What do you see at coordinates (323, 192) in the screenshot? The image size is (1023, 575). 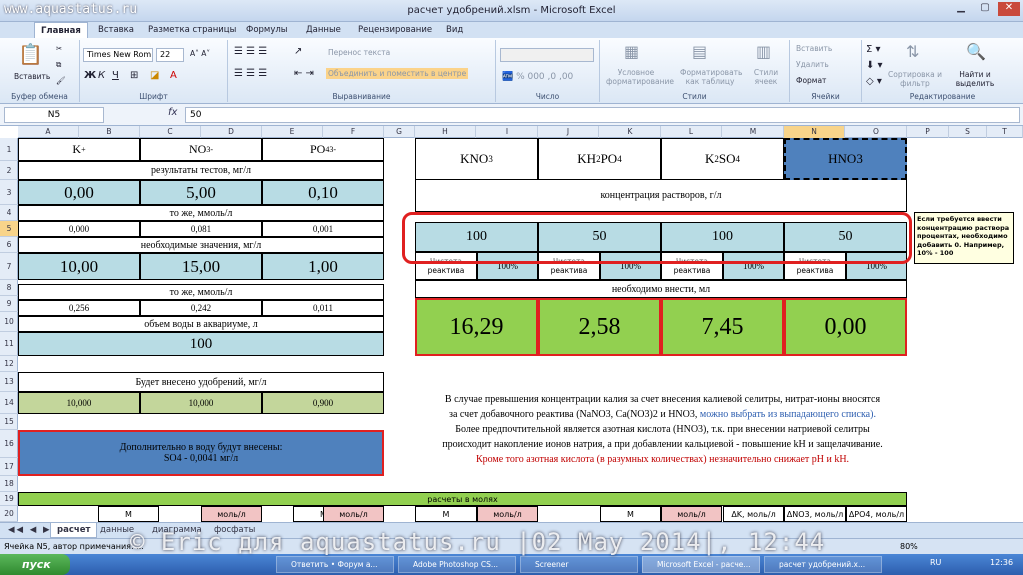 I see `test-po4: 0,10` at bounding box center [323, 192].